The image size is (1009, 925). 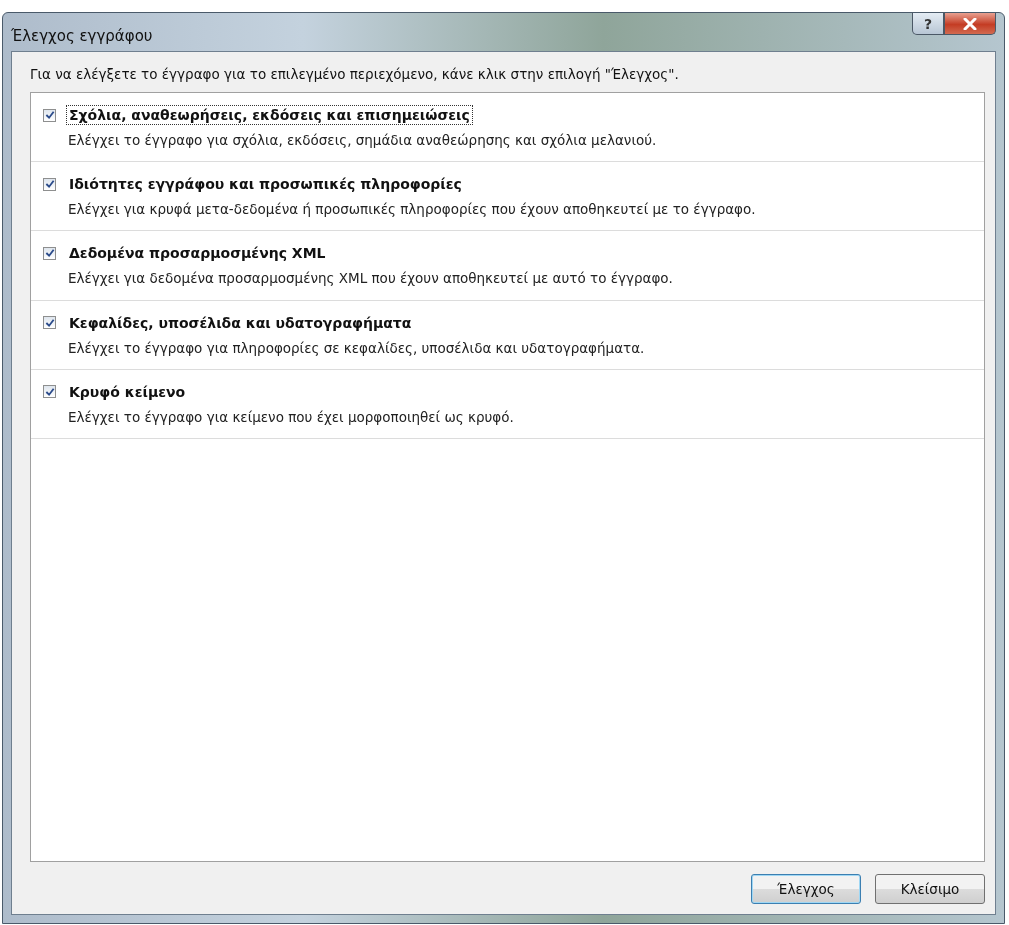 I want to click on option-title: Σχόλια, αναθεωρήσεις, εκδόσεις και επισημειώσεις, so click(x=269, y=115).